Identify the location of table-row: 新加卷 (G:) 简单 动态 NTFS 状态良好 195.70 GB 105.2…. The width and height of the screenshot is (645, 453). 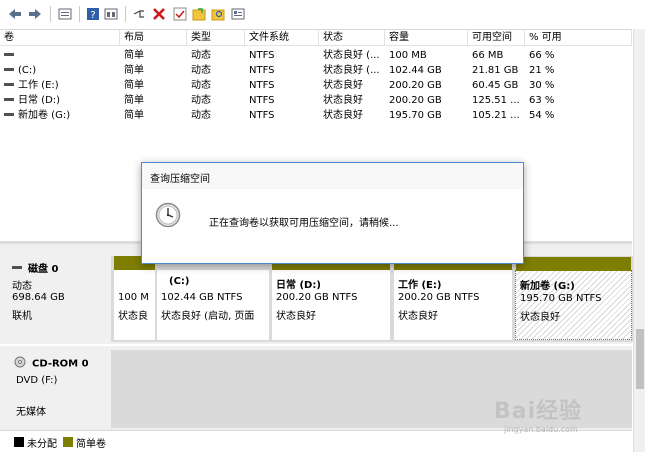
(316, 115).